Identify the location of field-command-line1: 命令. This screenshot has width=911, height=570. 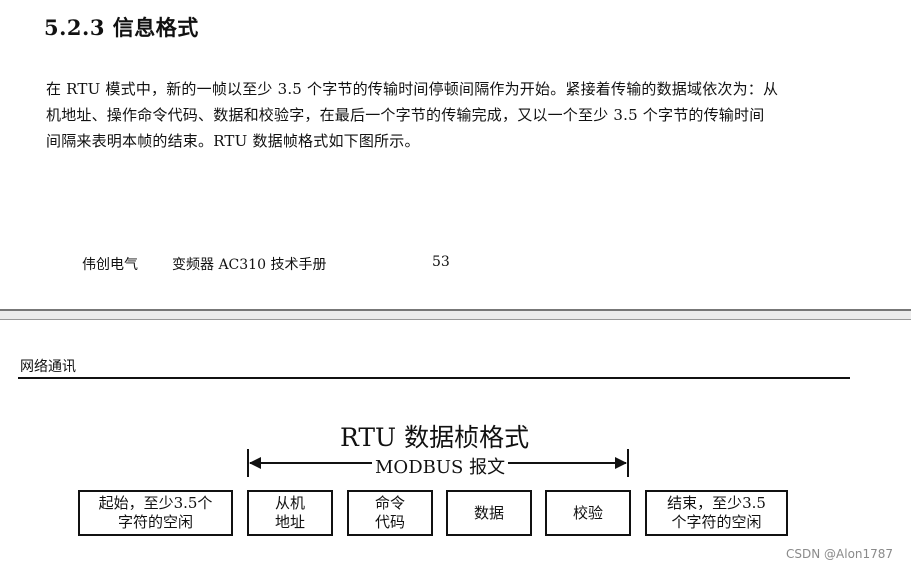
(389, 503).